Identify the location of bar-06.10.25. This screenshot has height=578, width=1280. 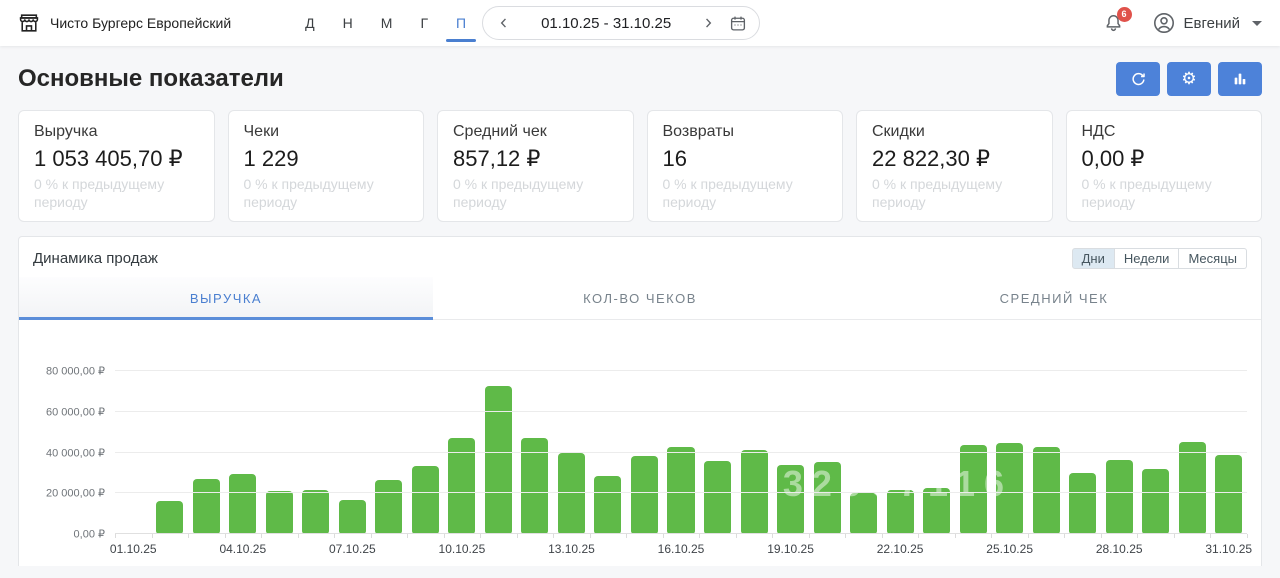
(316, 512).